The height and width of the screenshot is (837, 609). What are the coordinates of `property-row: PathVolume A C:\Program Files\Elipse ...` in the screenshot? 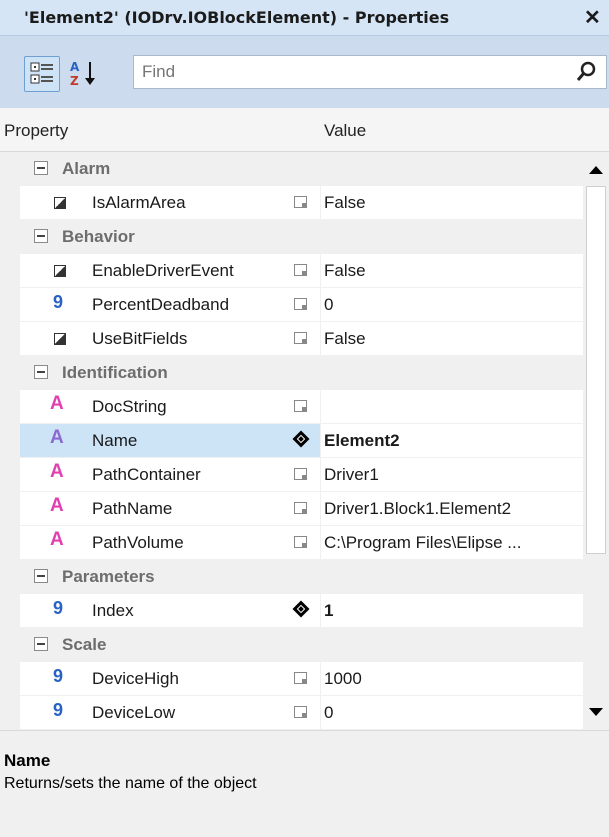 It's located at (301, 543).